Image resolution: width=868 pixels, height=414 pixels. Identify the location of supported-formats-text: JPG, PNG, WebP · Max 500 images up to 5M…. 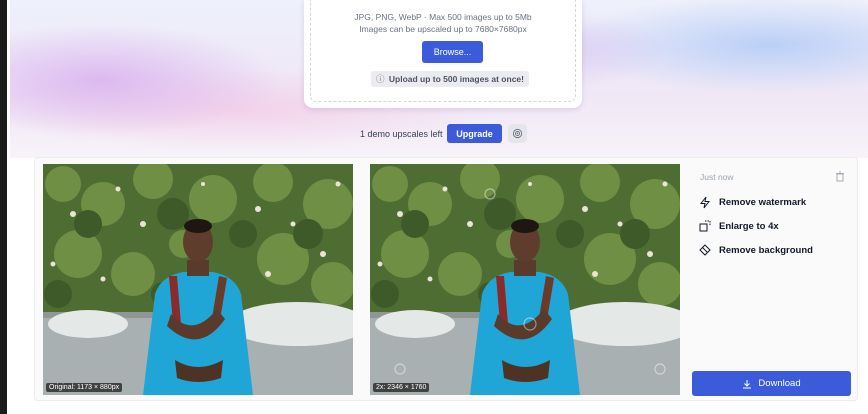
(443, 17).